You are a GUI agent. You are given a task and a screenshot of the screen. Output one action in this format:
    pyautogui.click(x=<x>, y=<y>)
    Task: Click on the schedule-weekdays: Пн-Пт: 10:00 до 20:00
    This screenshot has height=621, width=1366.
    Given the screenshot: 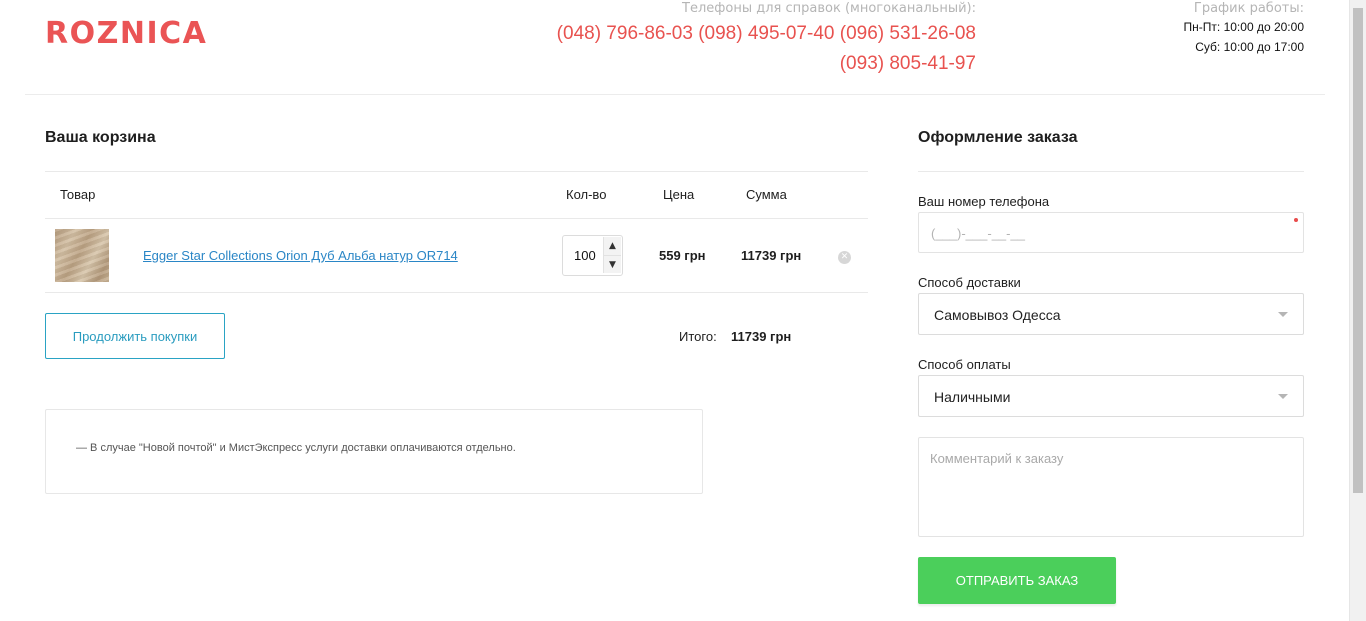 What is the action you would take?
    pyautogui.click(x=1243, y=27)
    